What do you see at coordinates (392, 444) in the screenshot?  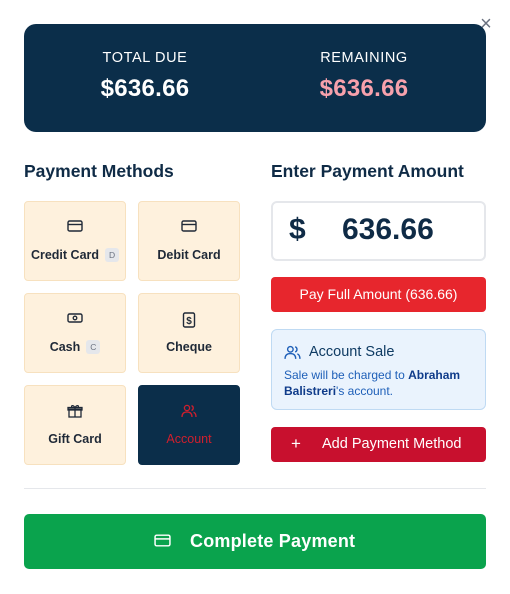 I see `add-payment-method-label: Add Payment Method` at bounding box center [392, 444].